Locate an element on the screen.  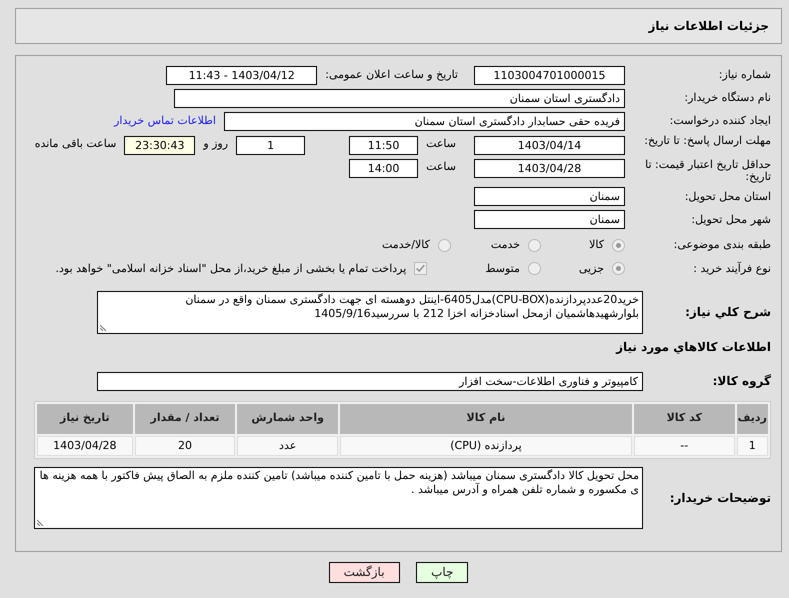
table-cell: عدد is located at coordinates (287, 446).